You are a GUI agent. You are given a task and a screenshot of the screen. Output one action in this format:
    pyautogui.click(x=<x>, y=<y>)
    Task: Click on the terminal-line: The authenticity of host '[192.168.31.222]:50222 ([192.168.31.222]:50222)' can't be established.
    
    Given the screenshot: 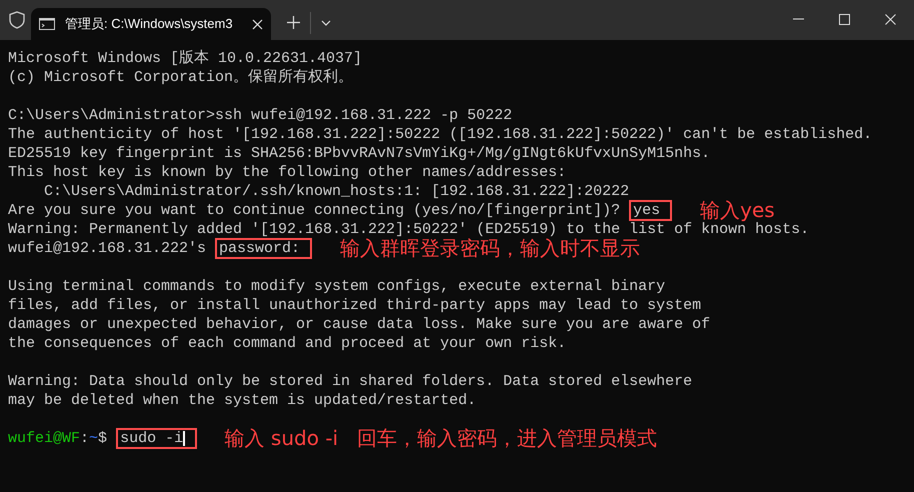 What is the action you would take?
    pyautogui.click(x=440, y=134)
    